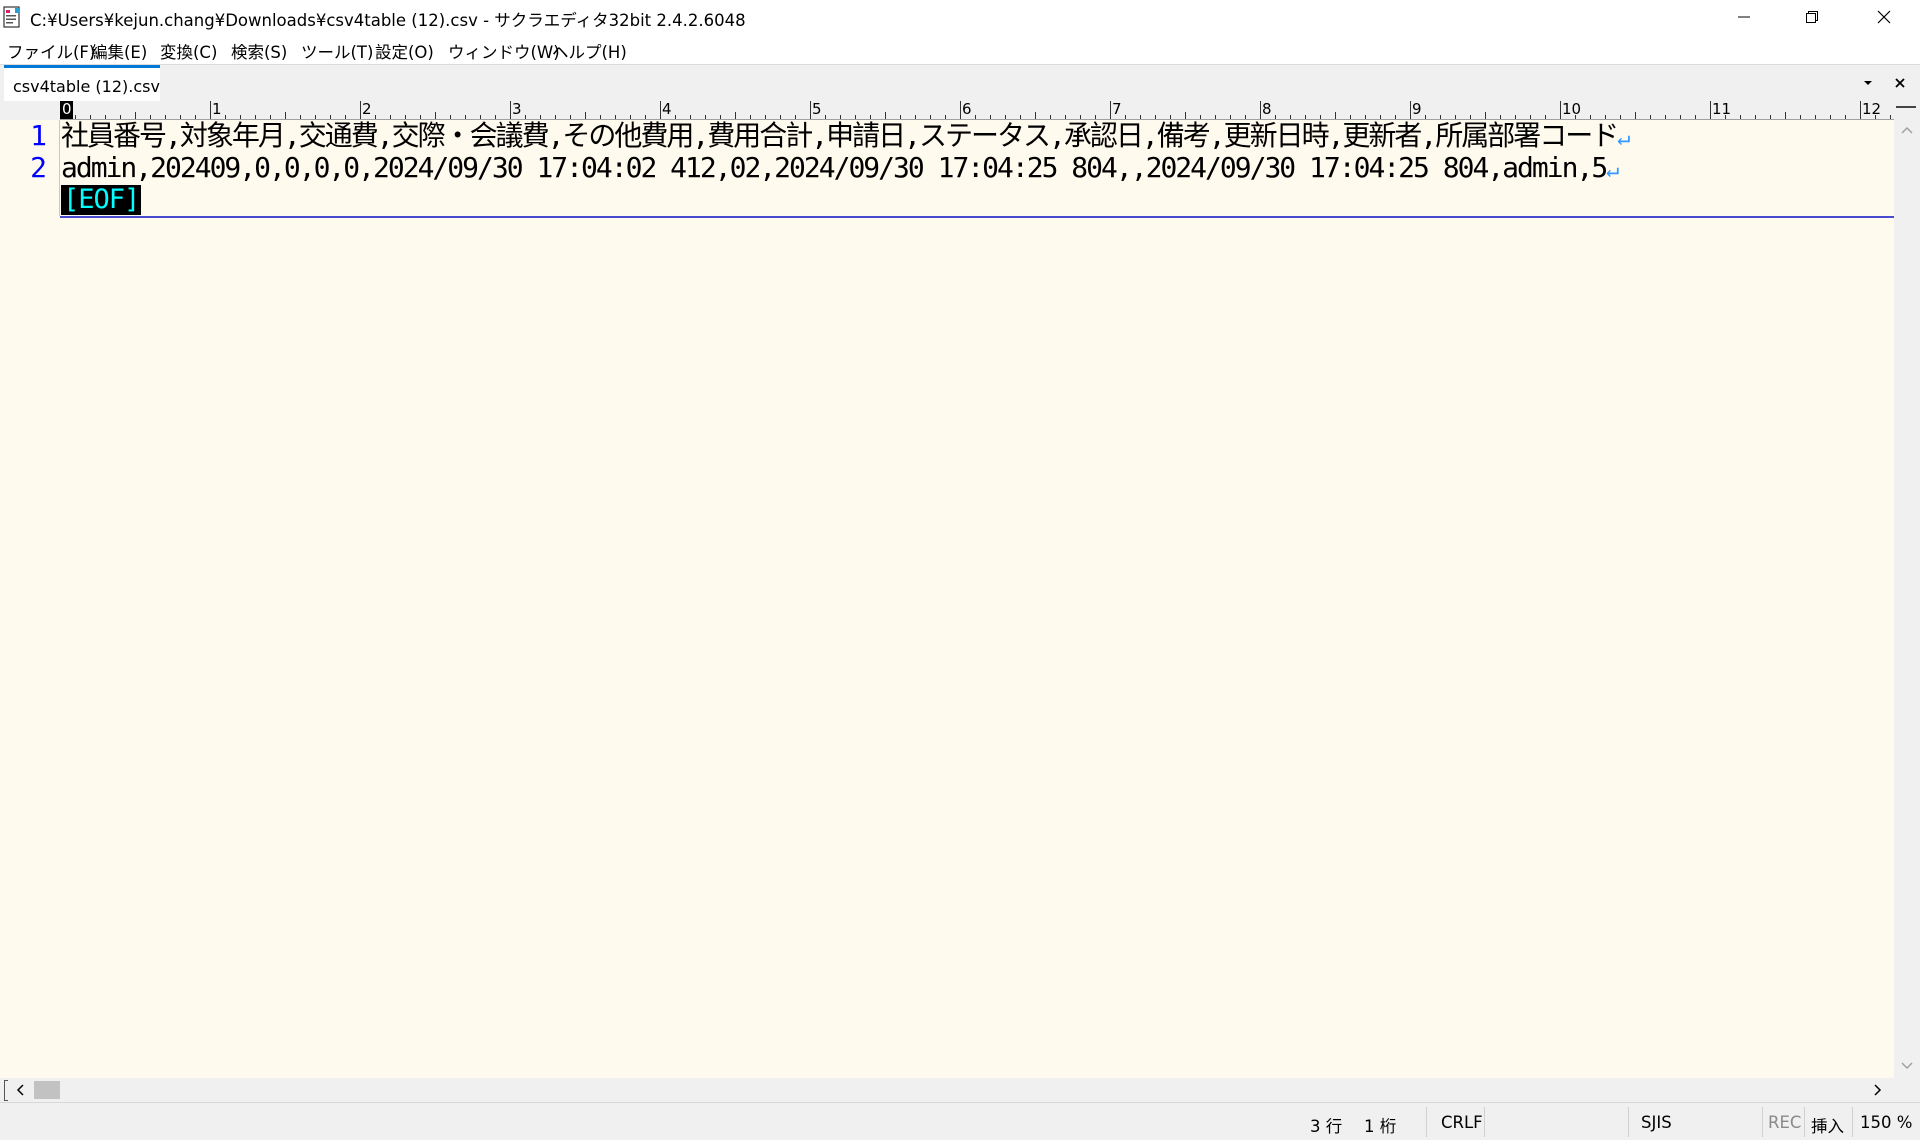  I want to click on restore-icon, so click(1812, 17).